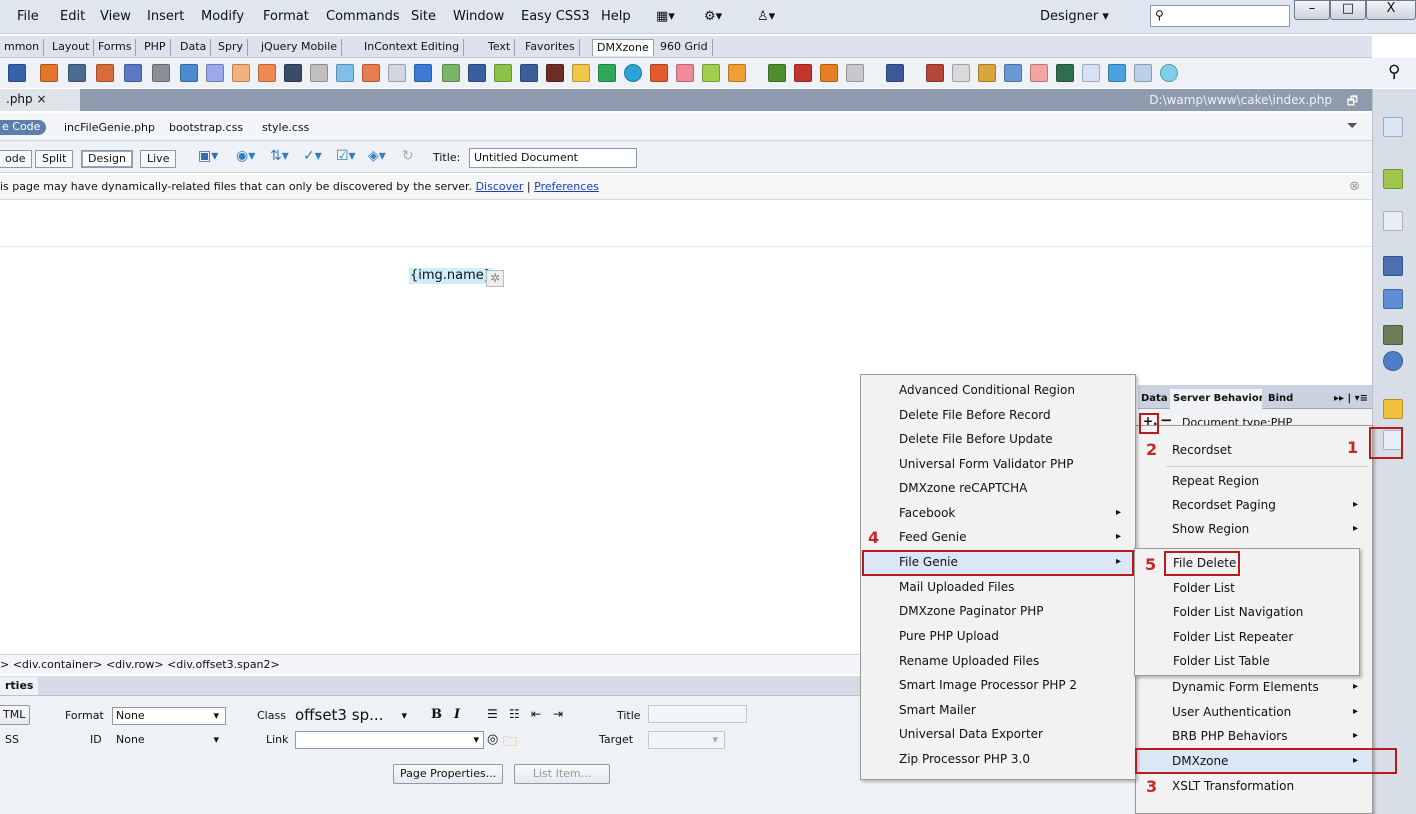 The image size is (1416, 814). What do you see at coordinates (623, 47) in the screenshot?
I see `insert-tab-dmxzone: DMXzone` at bounding box center [623, 47].